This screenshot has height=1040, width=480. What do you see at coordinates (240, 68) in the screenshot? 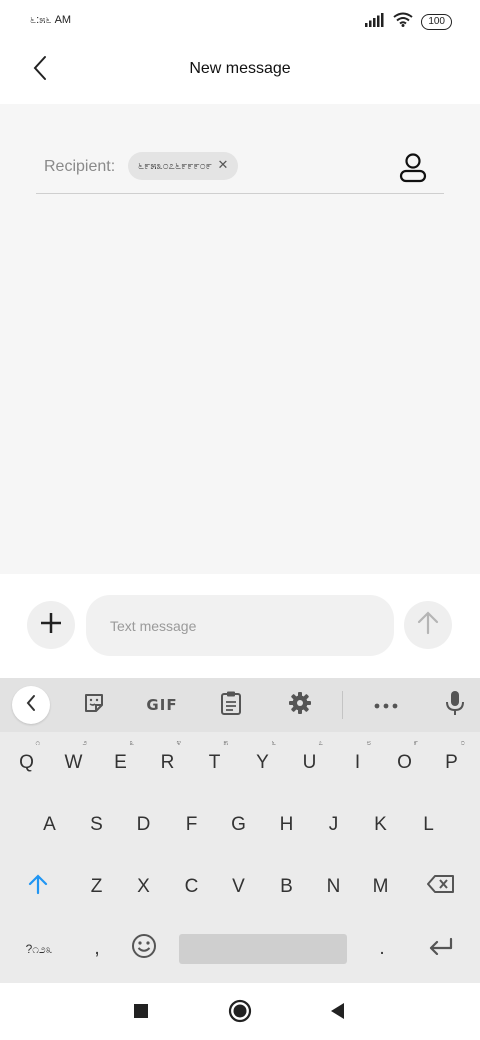
I see `page-title: New message` at bounding box center [240, 68].